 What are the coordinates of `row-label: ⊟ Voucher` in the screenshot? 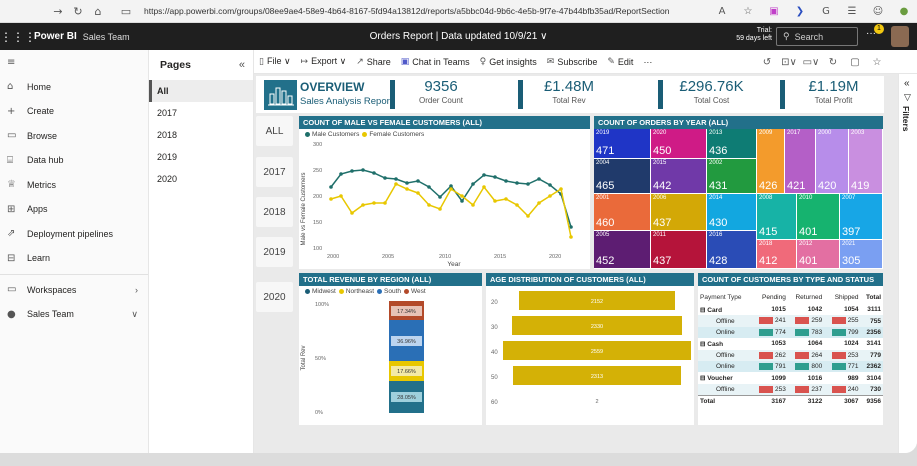 It's located at (725, 377).